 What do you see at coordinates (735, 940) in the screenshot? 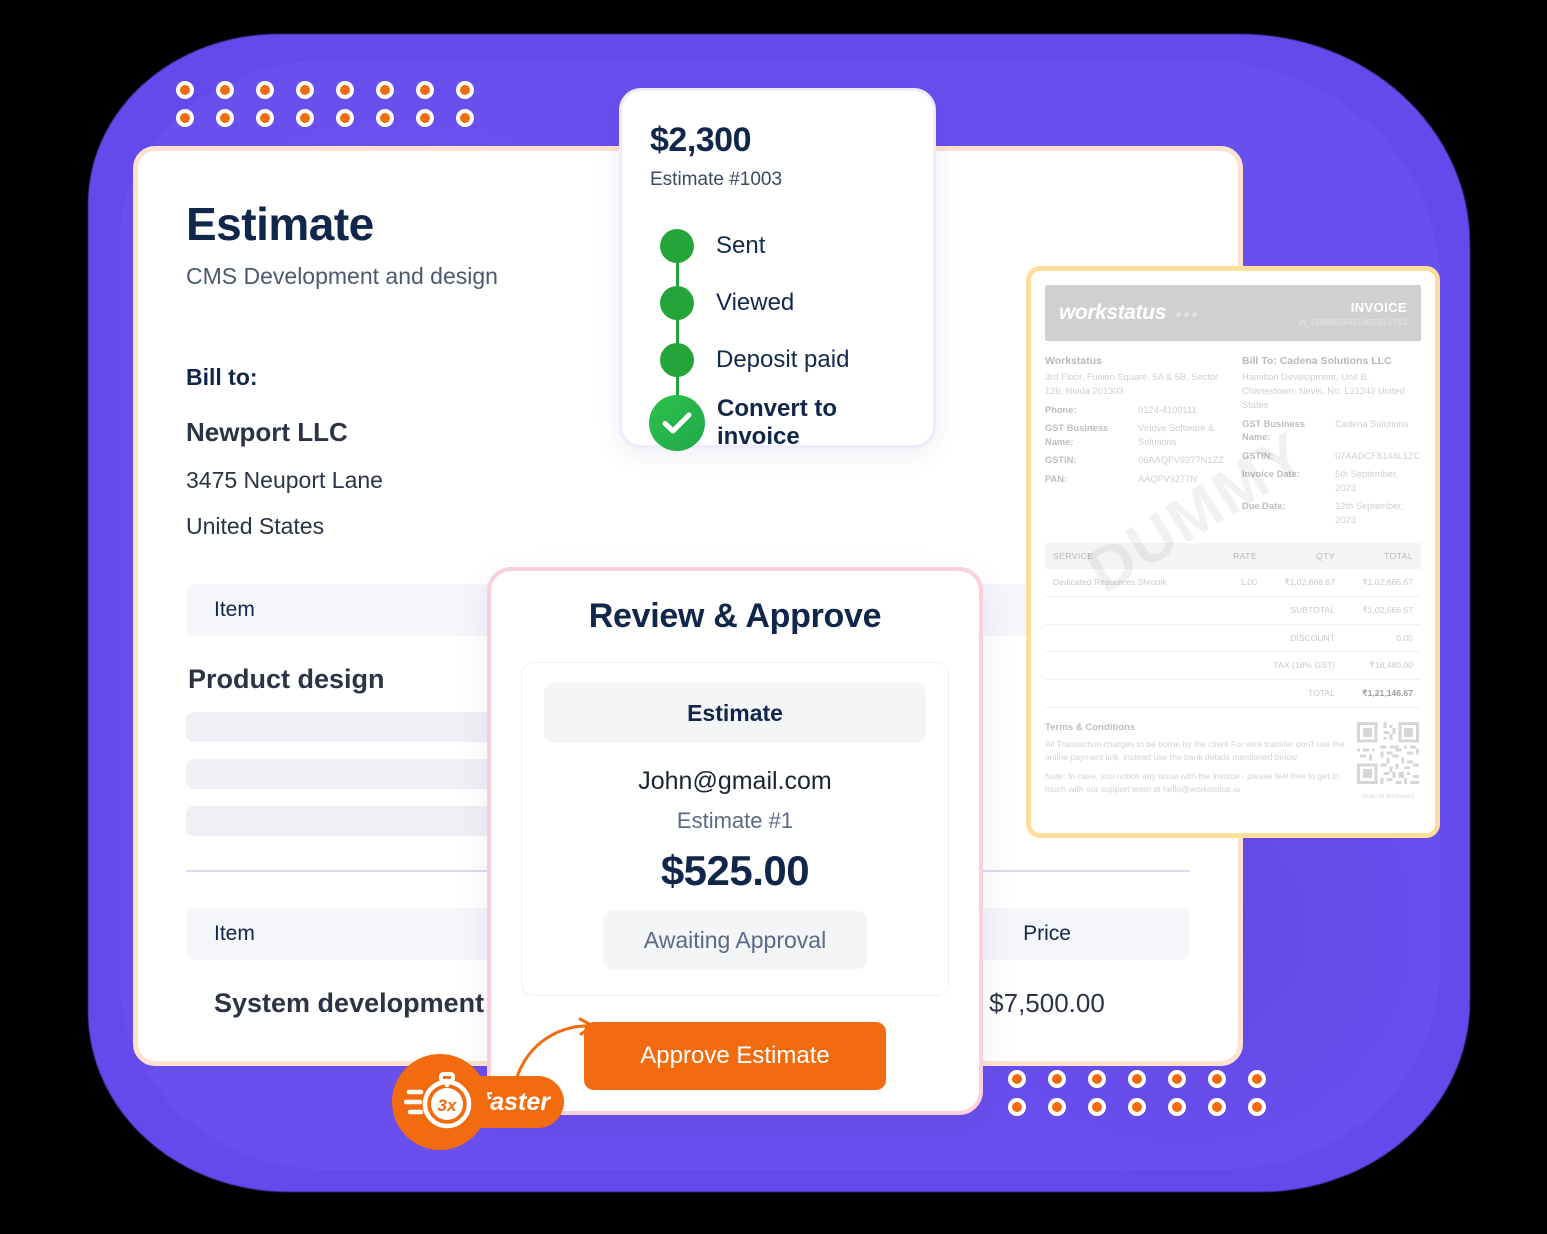
I see `status-badge: Awaiting Approval` at bounding box center [735, 940].